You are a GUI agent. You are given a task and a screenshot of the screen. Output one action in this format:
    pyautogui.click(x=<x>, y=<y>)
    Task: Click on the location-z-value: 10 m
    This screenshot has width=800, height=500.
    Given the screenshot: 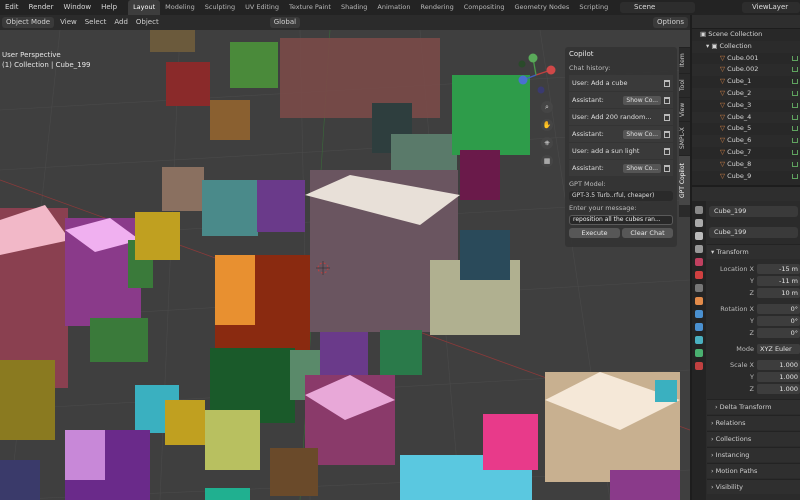 What is the action you would take?
    pyautogui.click(x=778, y=293)
    